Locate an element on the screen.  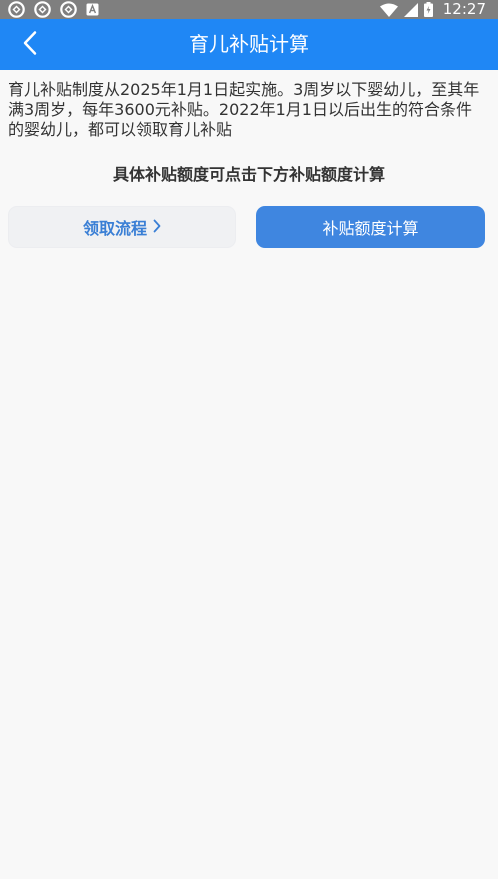
chevron-right-icon is located at coordinates (157, 227).